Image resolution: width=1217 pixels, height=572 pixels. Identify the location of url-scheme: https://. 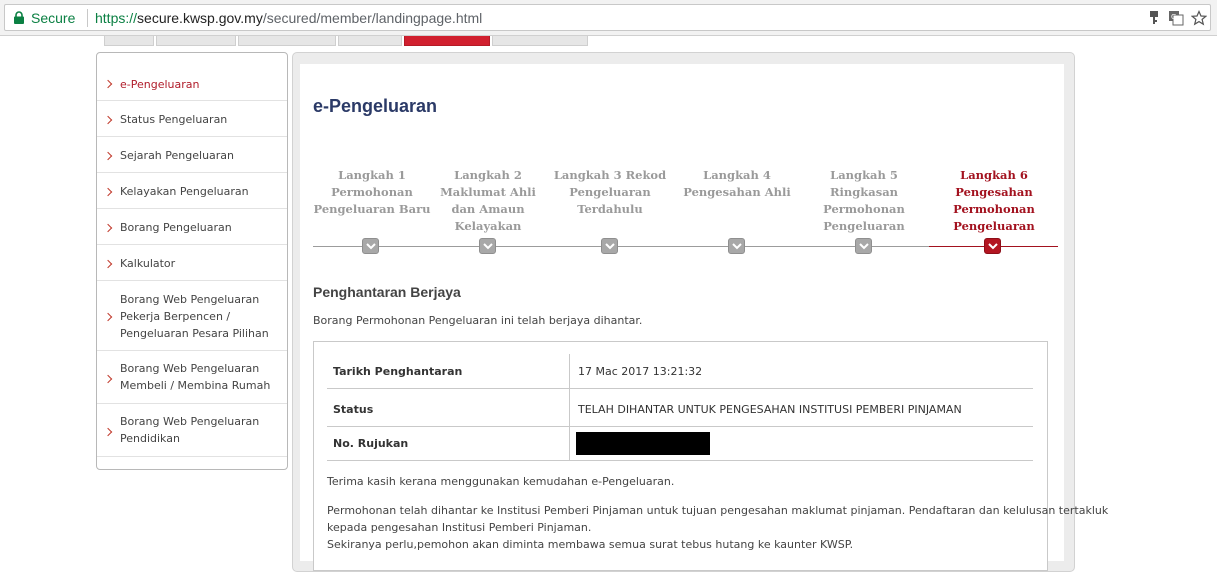
(116, 18).